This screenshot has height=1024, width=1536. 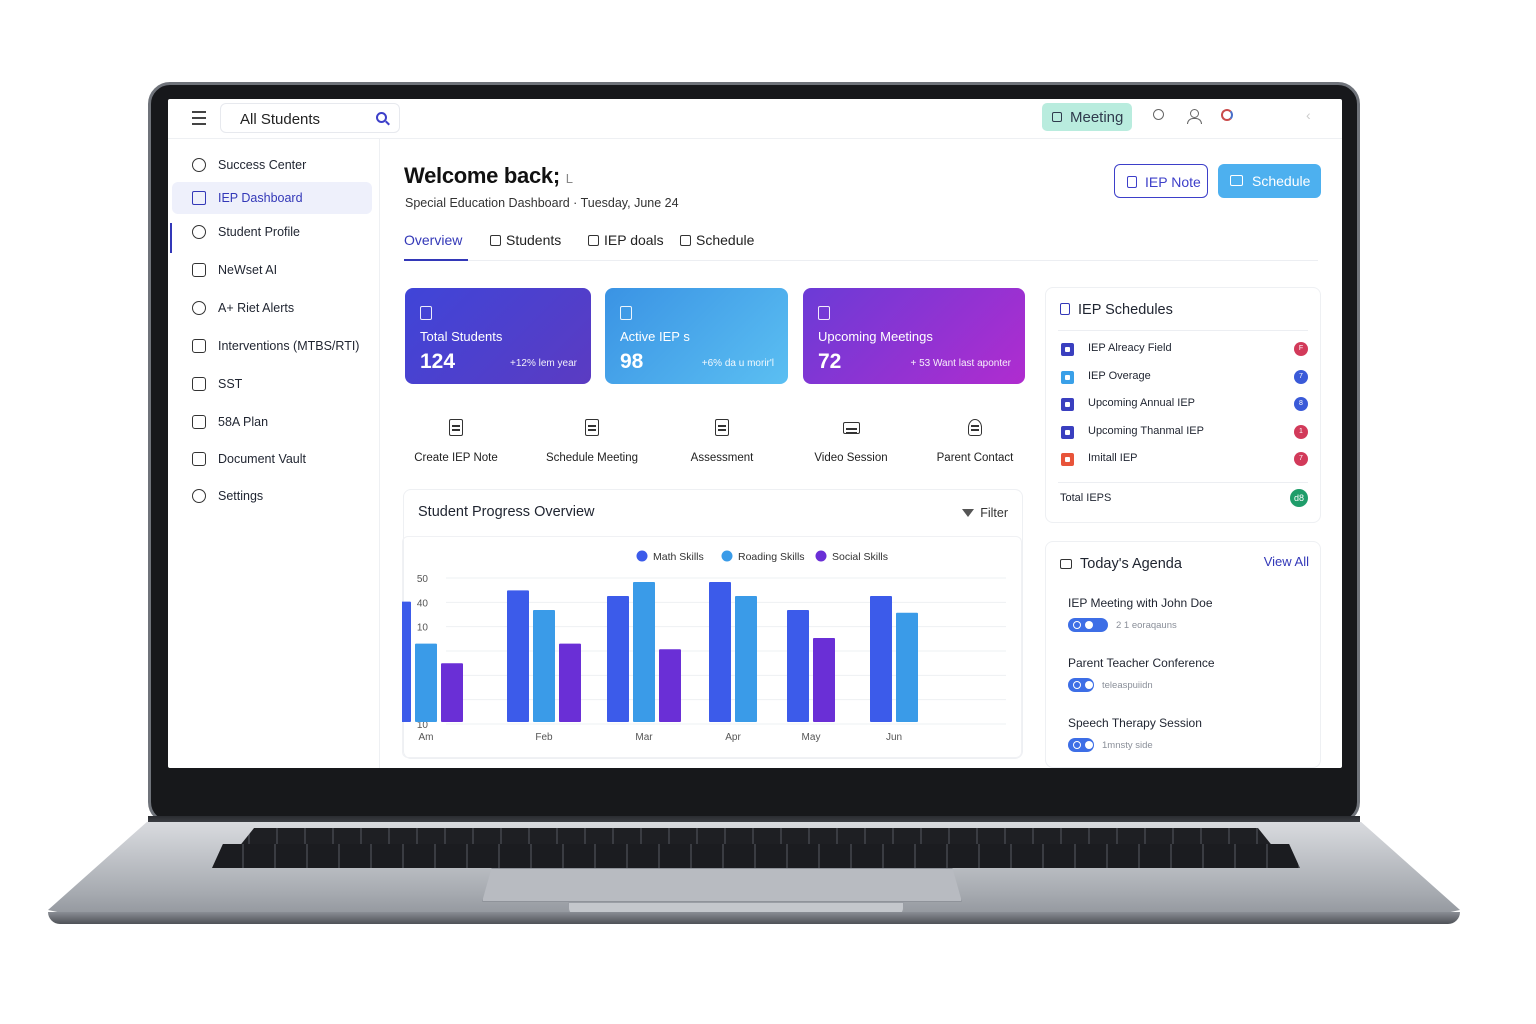 What do you see at coordinates (1185, 405) in the screenshot?
I see `schedule-item: Upcoming Annual IEP 8` at bounding box center [1185, 405].